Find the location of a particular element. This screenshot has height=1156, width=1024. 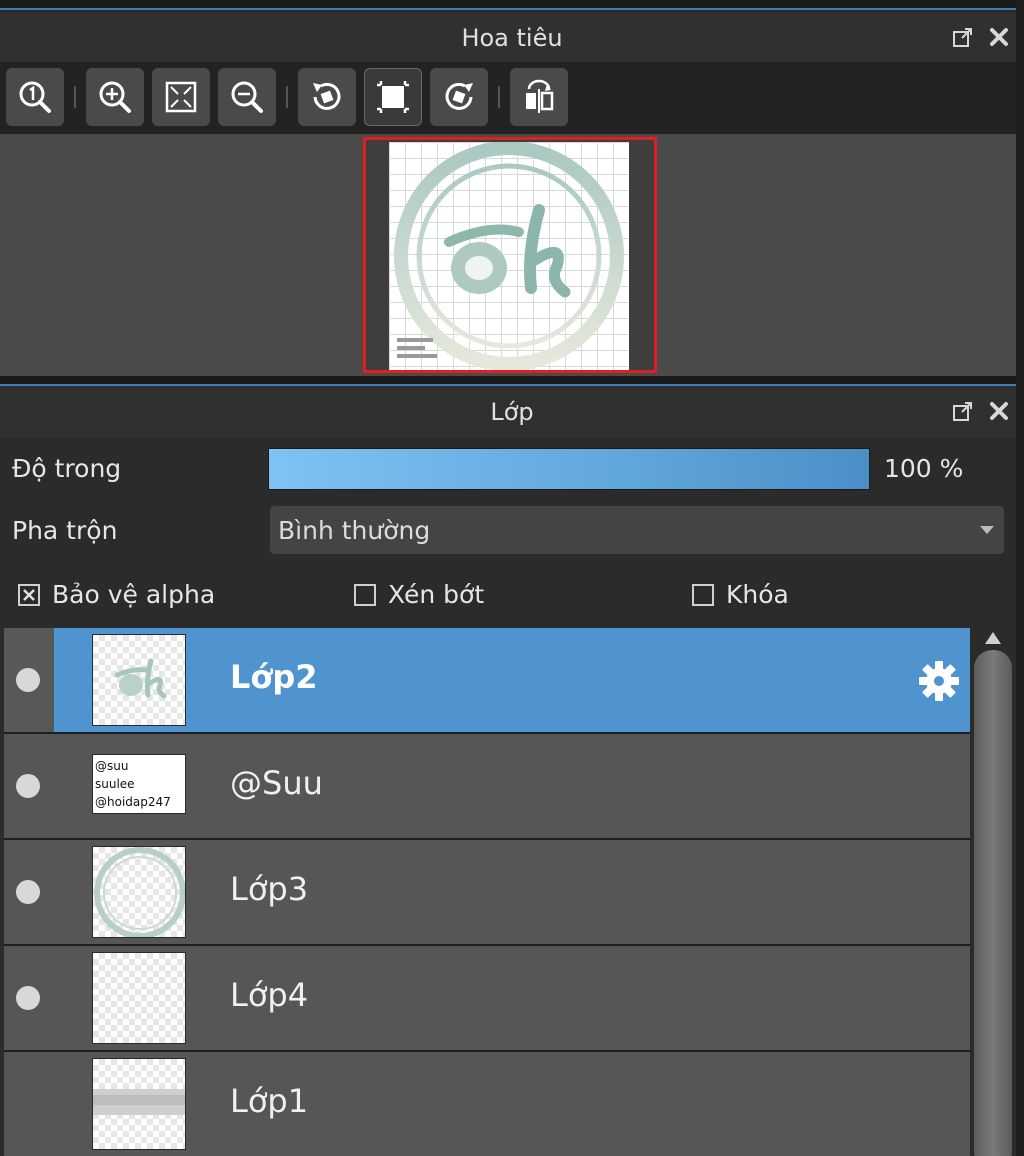

clipping-label: Xén bớt is located at coordinates (436, 594).